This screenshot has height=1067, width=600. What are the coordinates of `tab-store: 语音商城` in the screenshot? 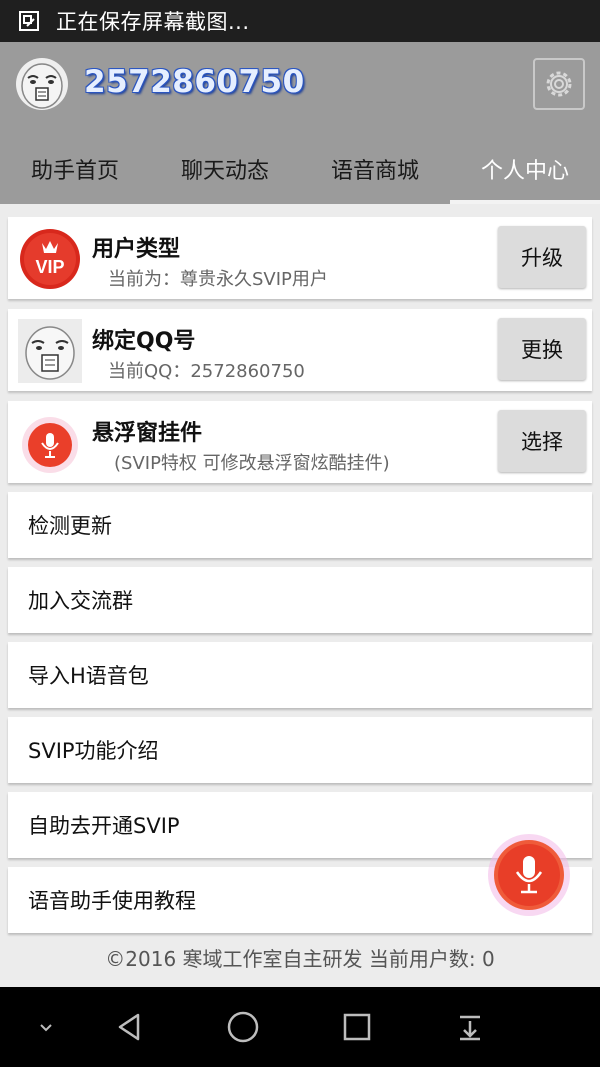 It's located at (375, 169).